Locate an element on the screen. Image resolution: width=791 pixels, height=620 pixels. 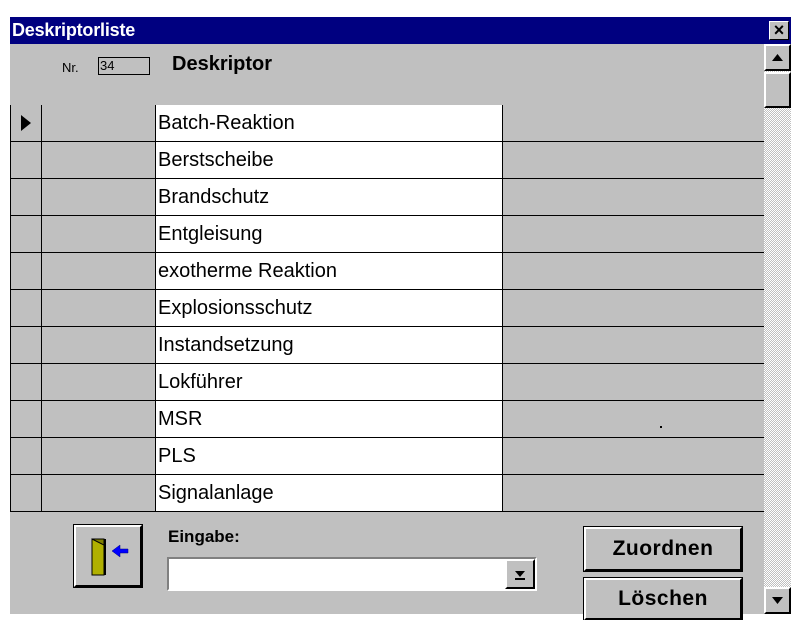
eingabe-combobox is located at coordinates (352, 574).